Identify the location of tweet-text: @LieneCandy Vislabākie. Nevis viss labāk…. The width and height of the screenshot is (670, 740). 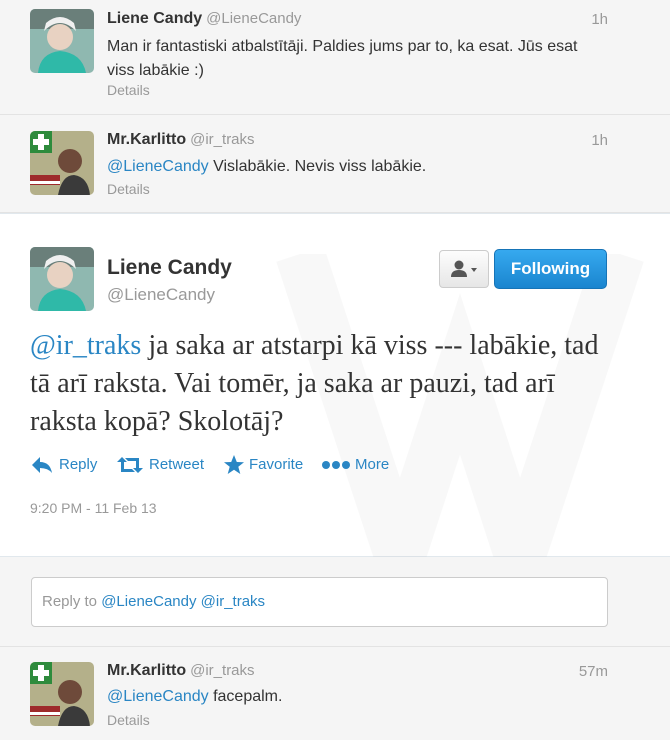
(267, 166).